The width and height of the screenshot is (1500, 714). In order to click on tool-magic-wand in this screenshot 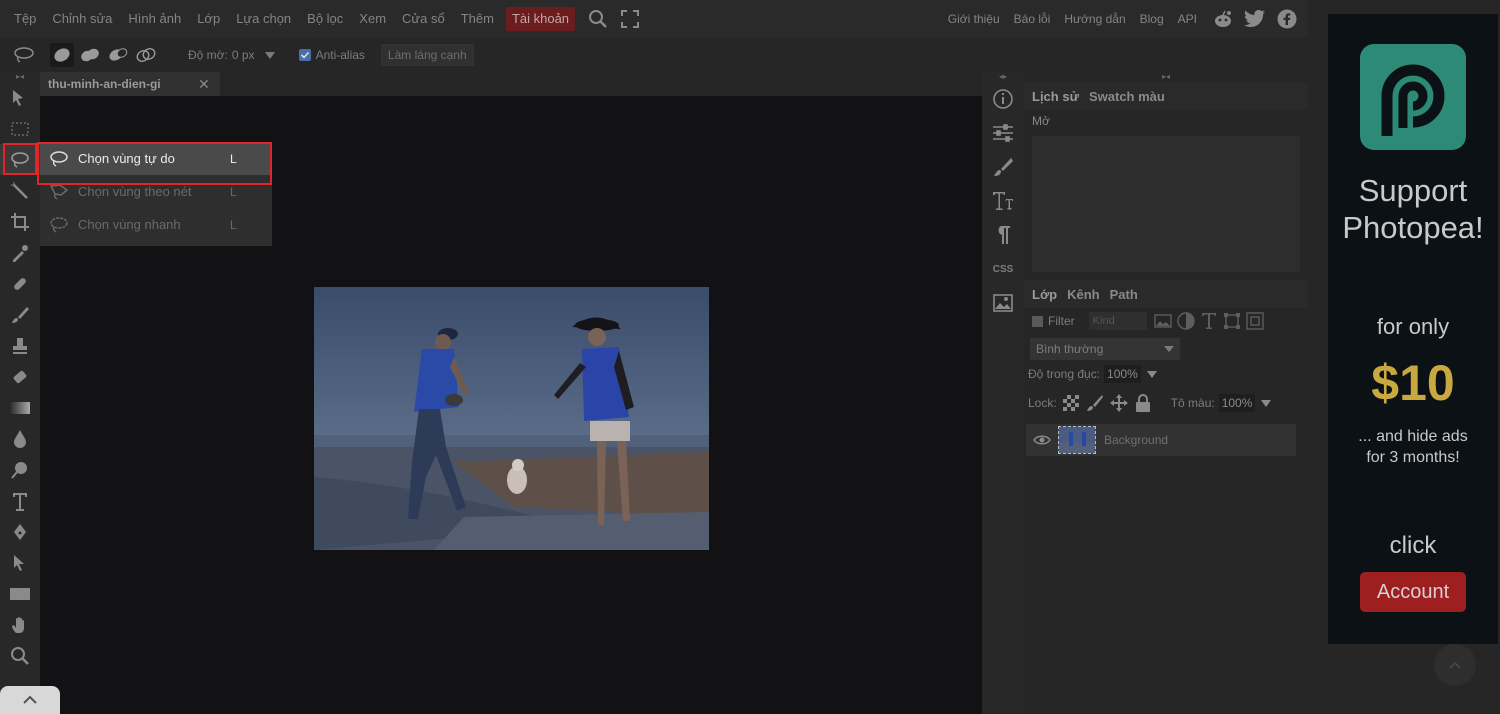, I will do `click(20, 190)`.